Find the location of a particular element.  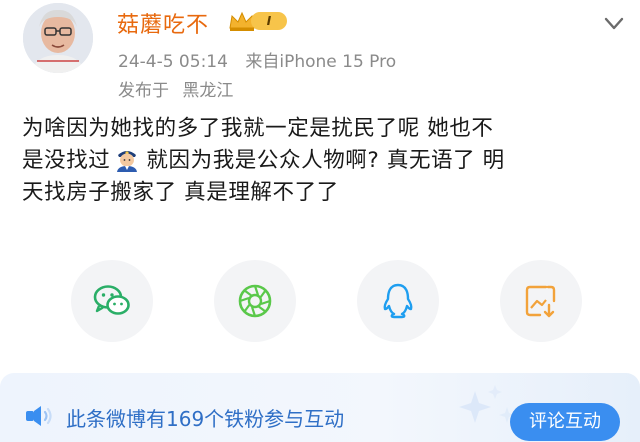

post-location: 发布于 黑龙江 is located at coordinates (175, 88).